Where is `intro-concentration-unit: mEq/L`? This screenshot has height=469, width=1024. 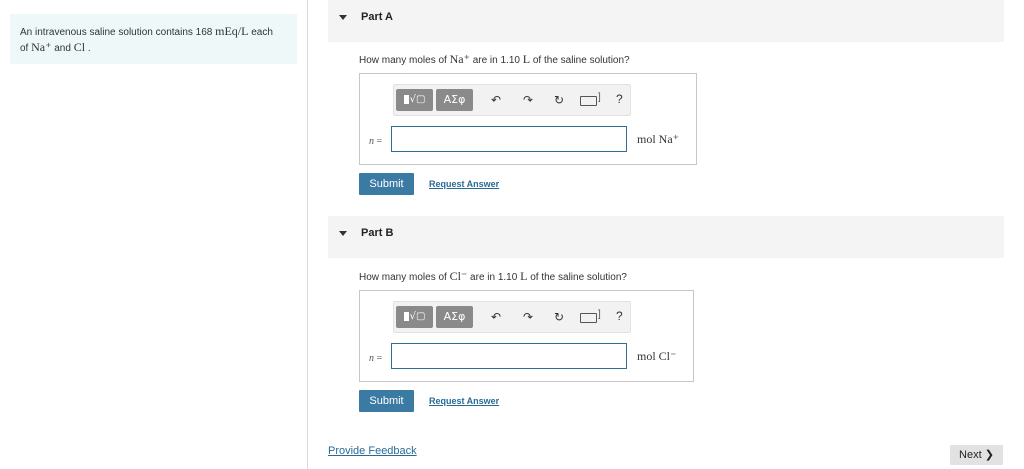 intro-concentration-unit: mEq/L is located at coordinates (232, 31).